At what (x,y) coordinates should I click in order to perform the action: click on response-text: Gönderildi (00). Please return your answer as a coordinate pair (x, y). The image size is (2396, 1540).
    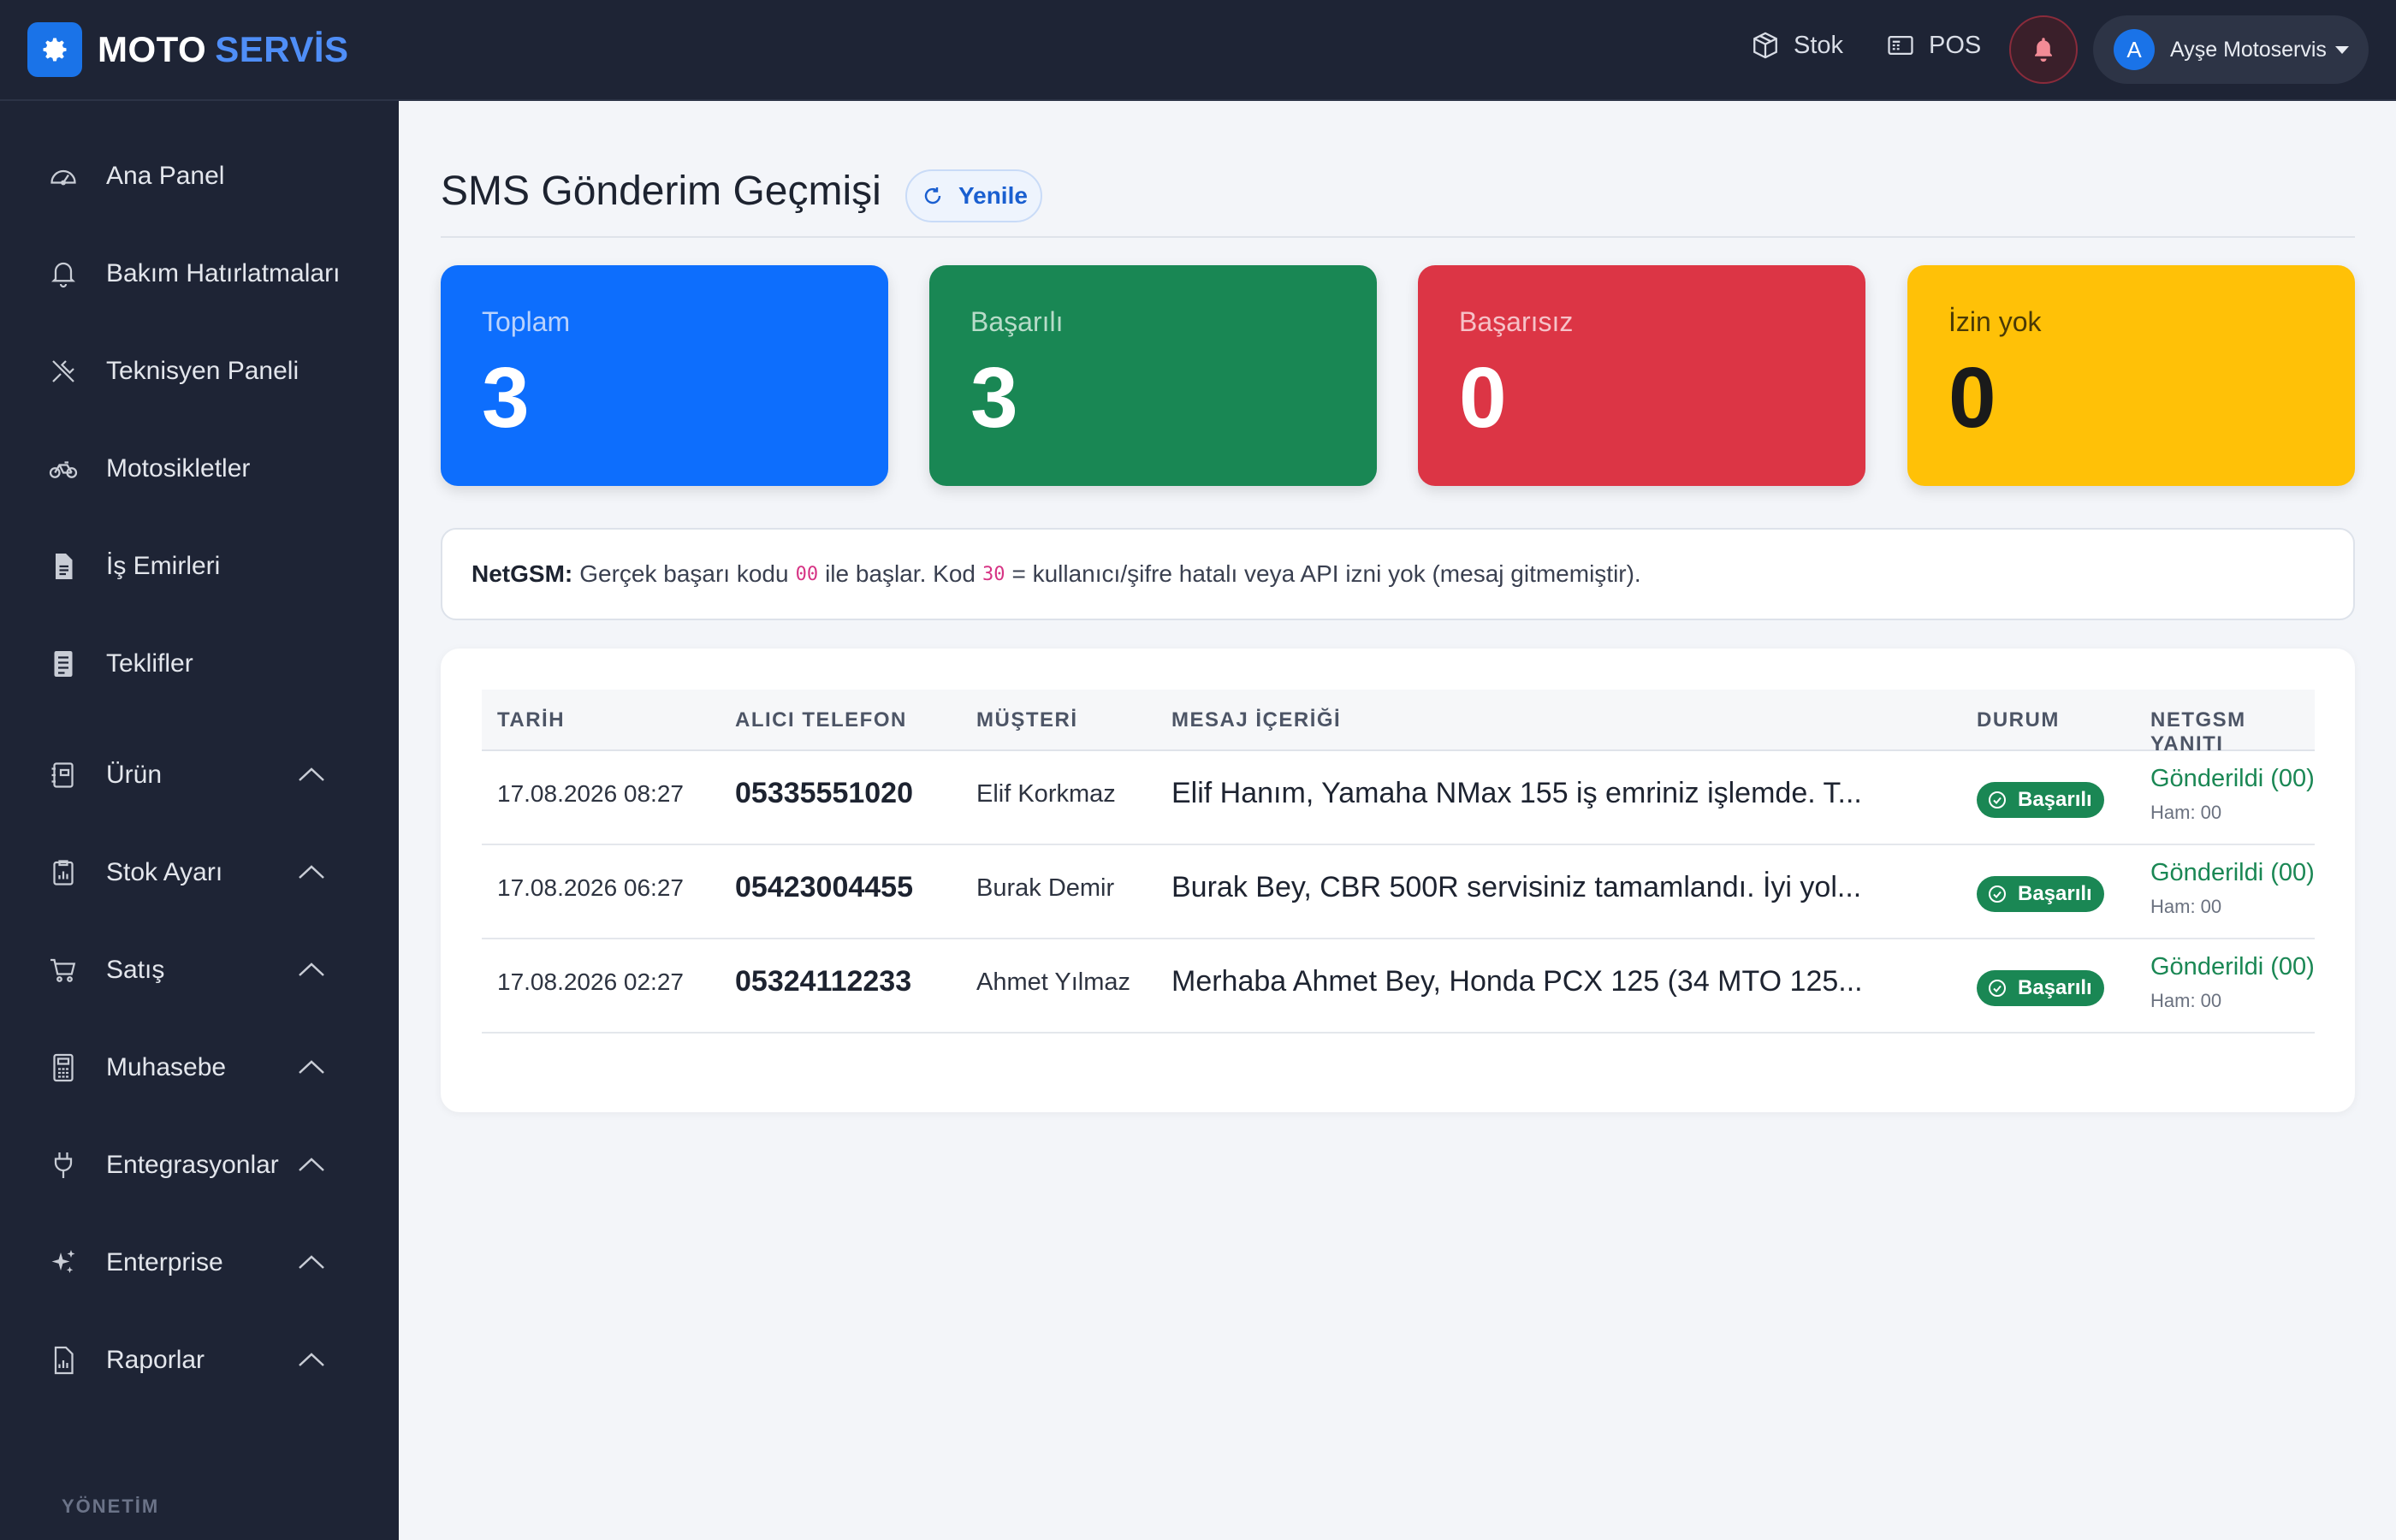
    Looking at the image, I should click on (2232, 778).